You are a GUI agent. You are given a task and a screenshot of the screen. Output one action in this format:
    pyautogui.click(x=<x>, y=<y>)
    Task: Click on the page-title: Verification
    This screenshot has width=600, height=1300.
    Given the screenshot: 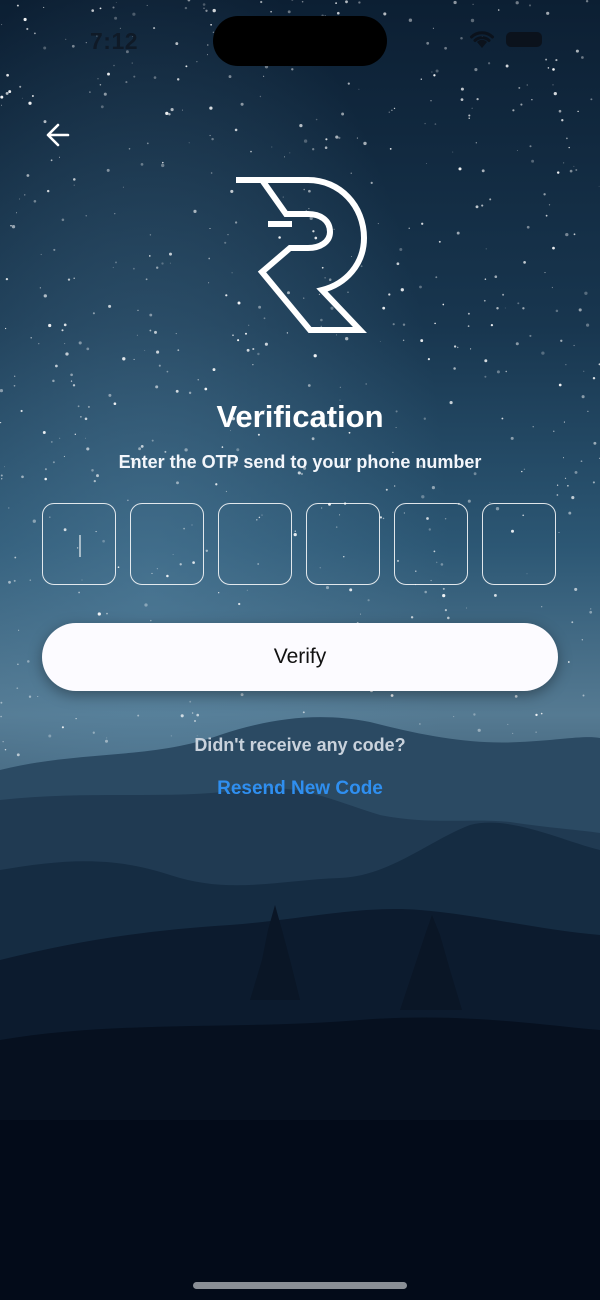 What is the action you would take?
    pyautogui.click(x=300, y=416)
    